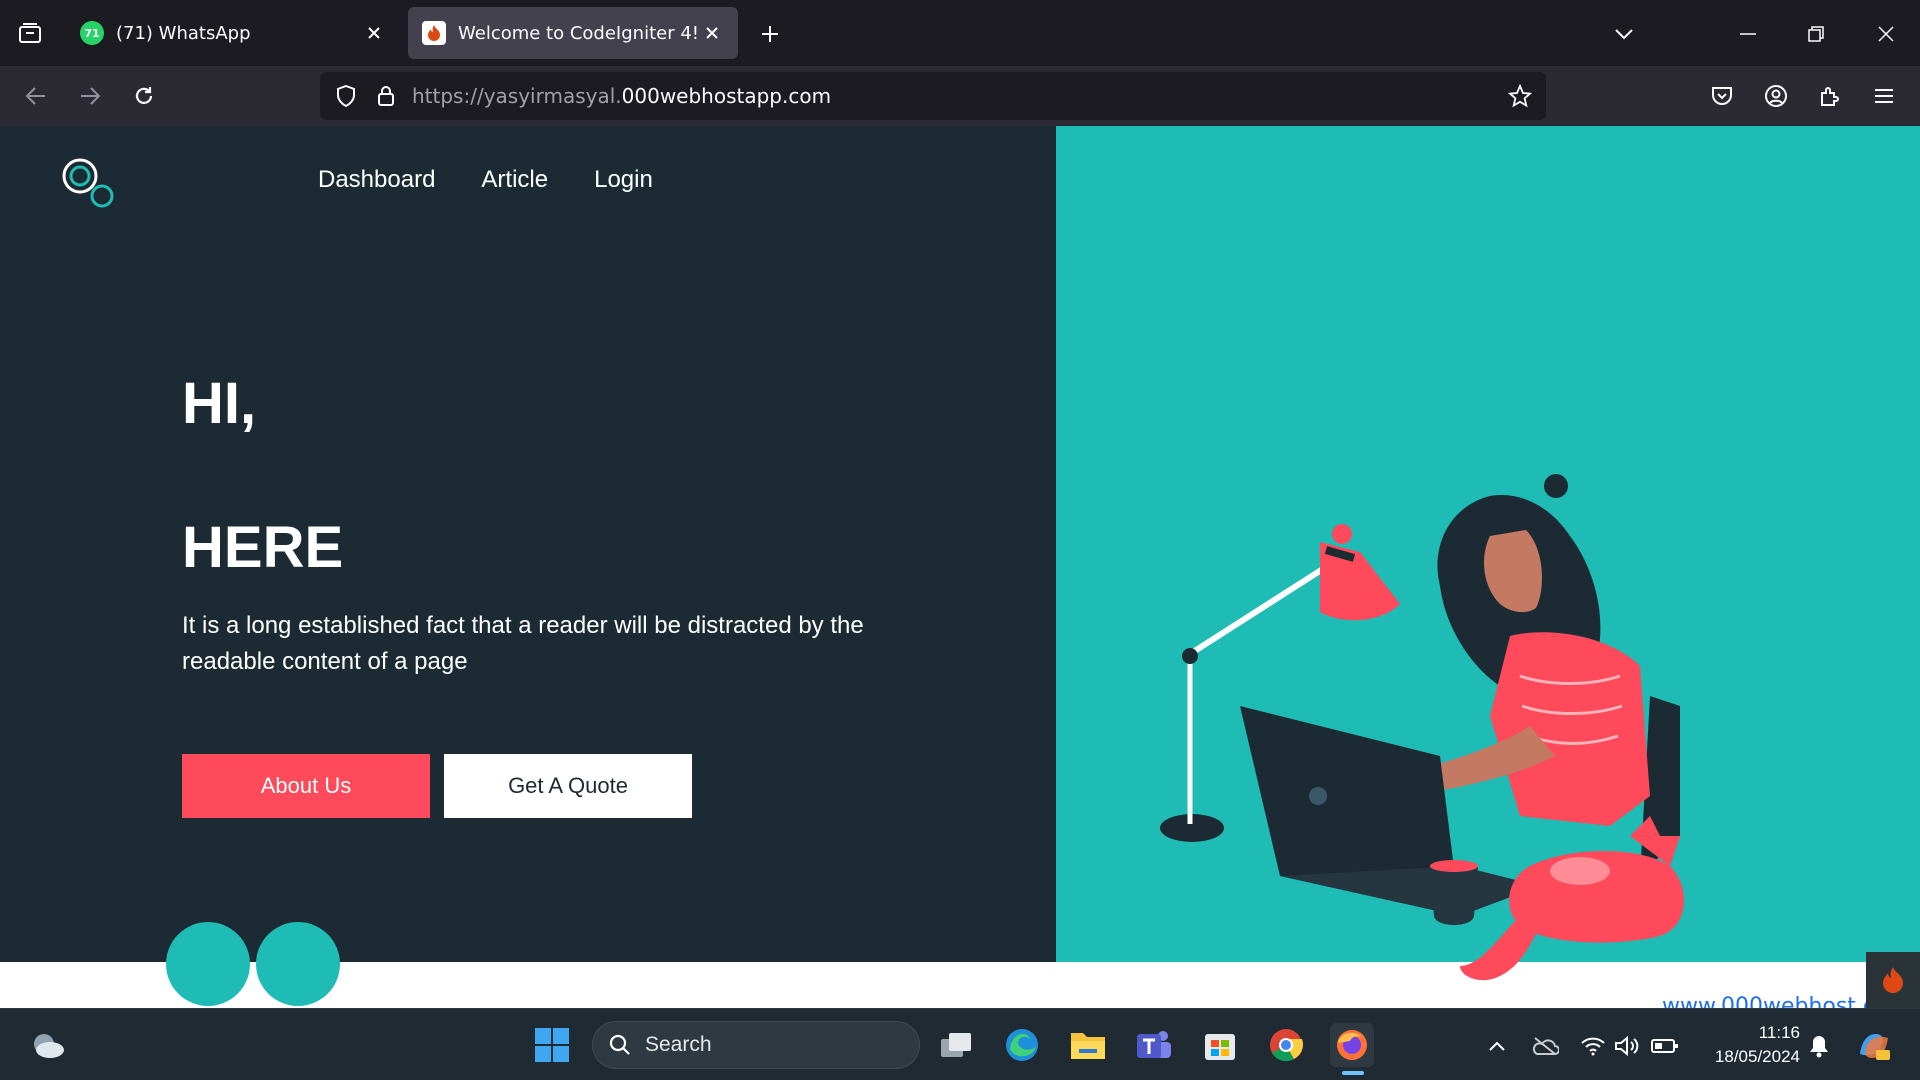 The image size is (1920, 1080). What do you see at coordinates (346, 96) in the screenshot?
I see `shield-icon` at bounding box center [346, 96].